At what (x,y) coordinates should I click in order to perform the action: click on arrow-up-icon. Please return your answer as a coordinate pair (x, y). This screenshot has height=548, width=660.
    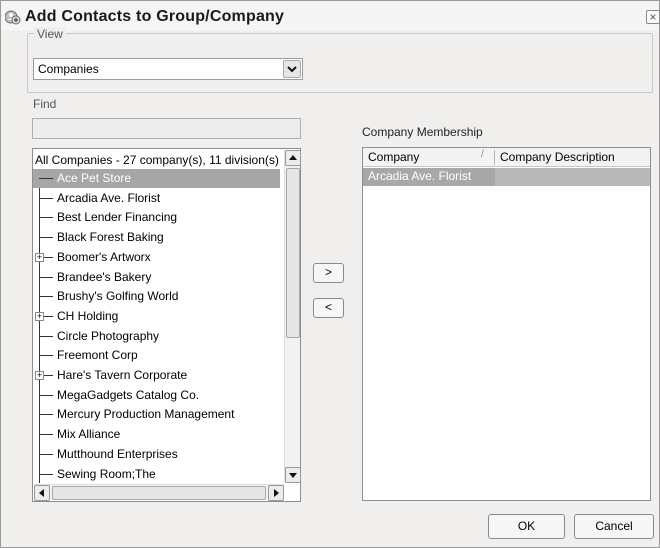
    Looking at the image, I should click on (293, 157).